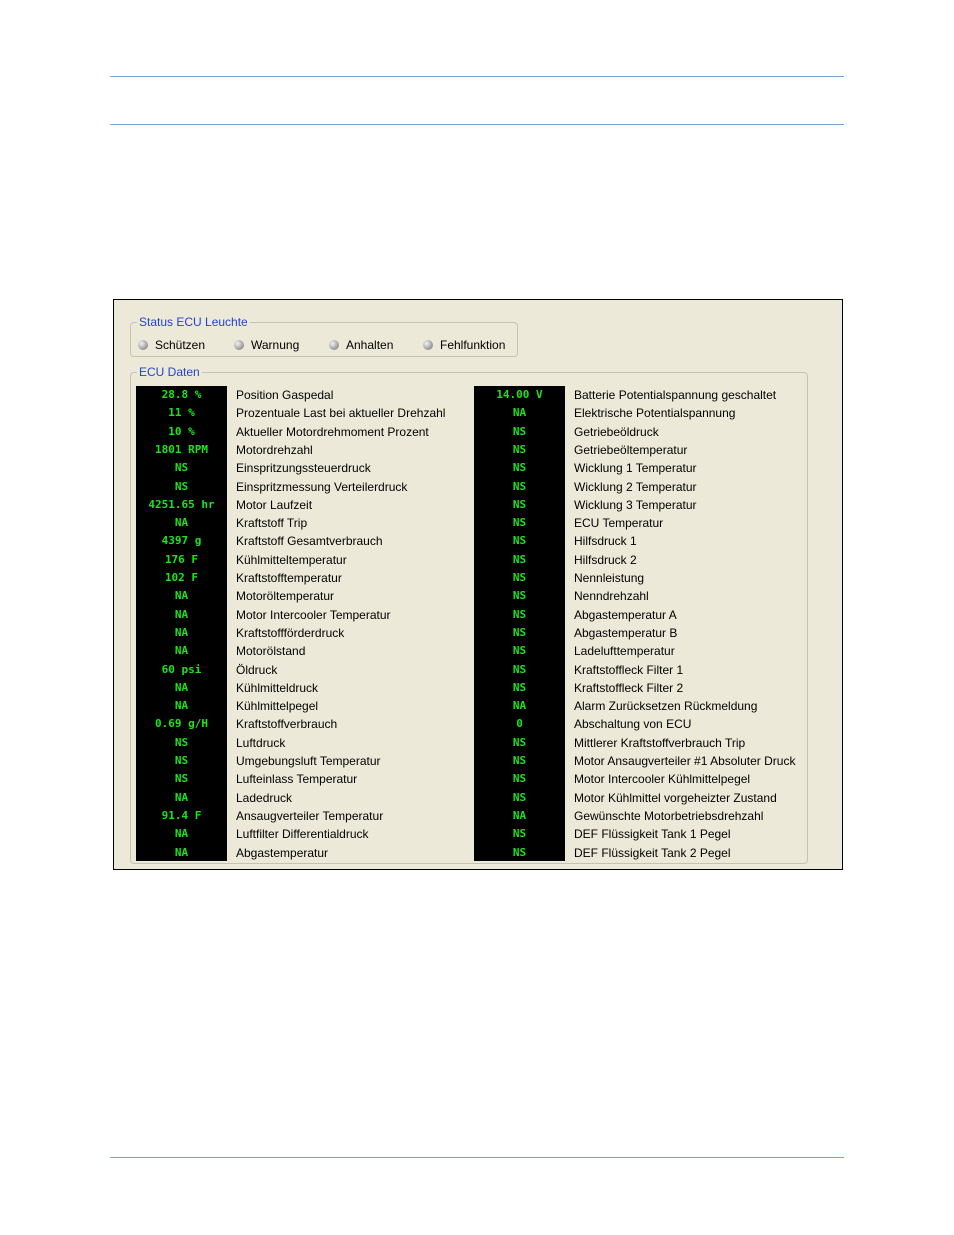 This screenshot has width=954, height=1235. I want to click on ecu-value: 4397 g, so click(181, 541).